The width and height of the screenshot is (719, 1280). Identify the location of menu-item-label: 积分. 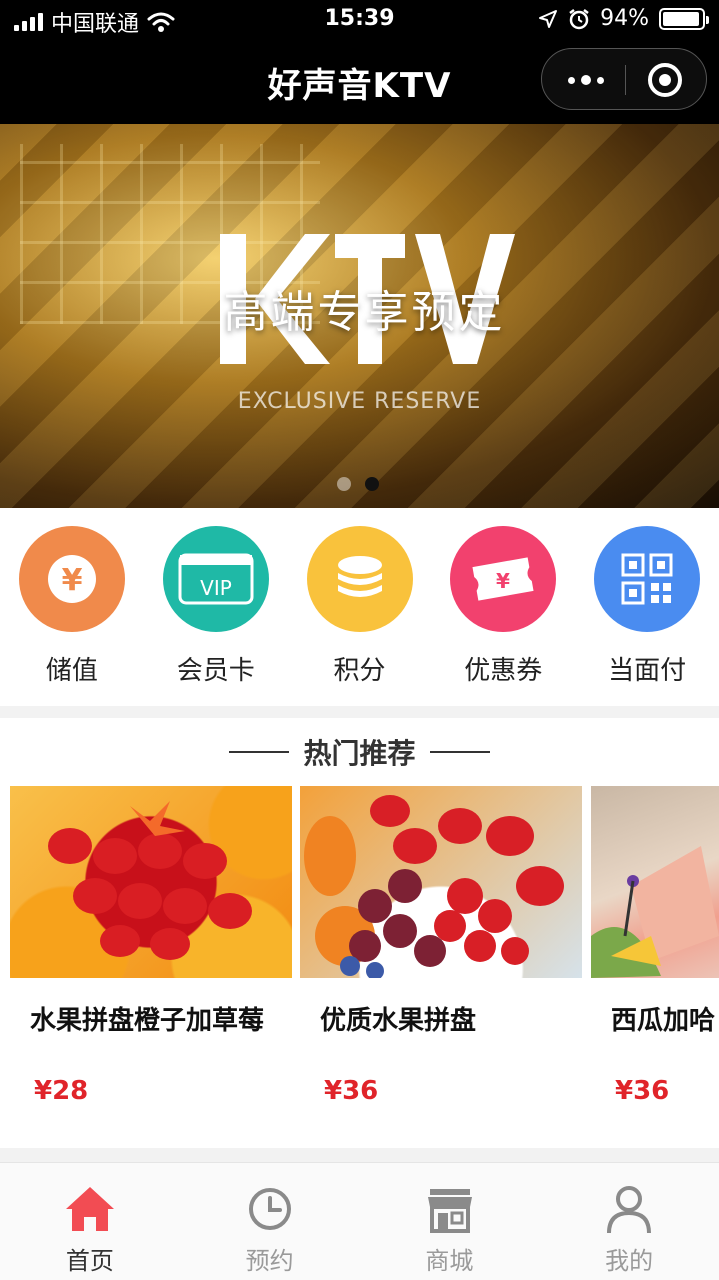
(359, 671).